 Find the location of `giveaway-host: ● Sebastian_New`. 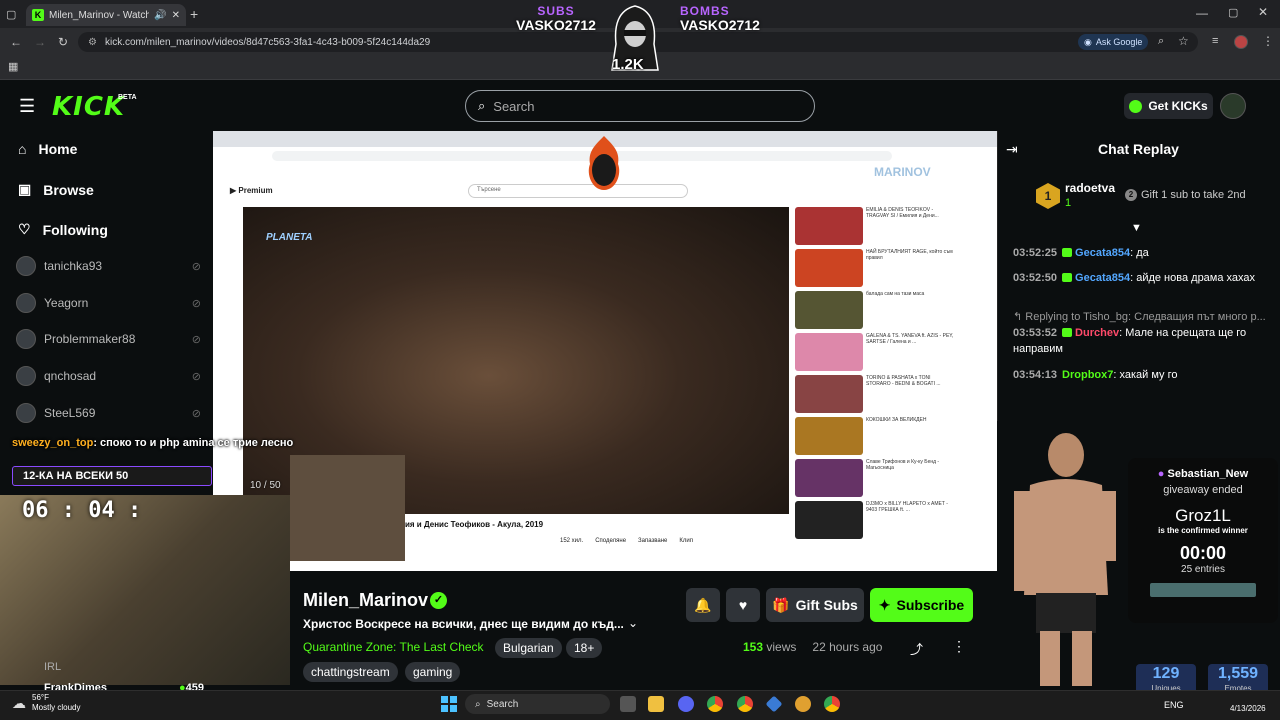

giveaway-host: ● Sebastian_New is located at coordinates (1203, 474).